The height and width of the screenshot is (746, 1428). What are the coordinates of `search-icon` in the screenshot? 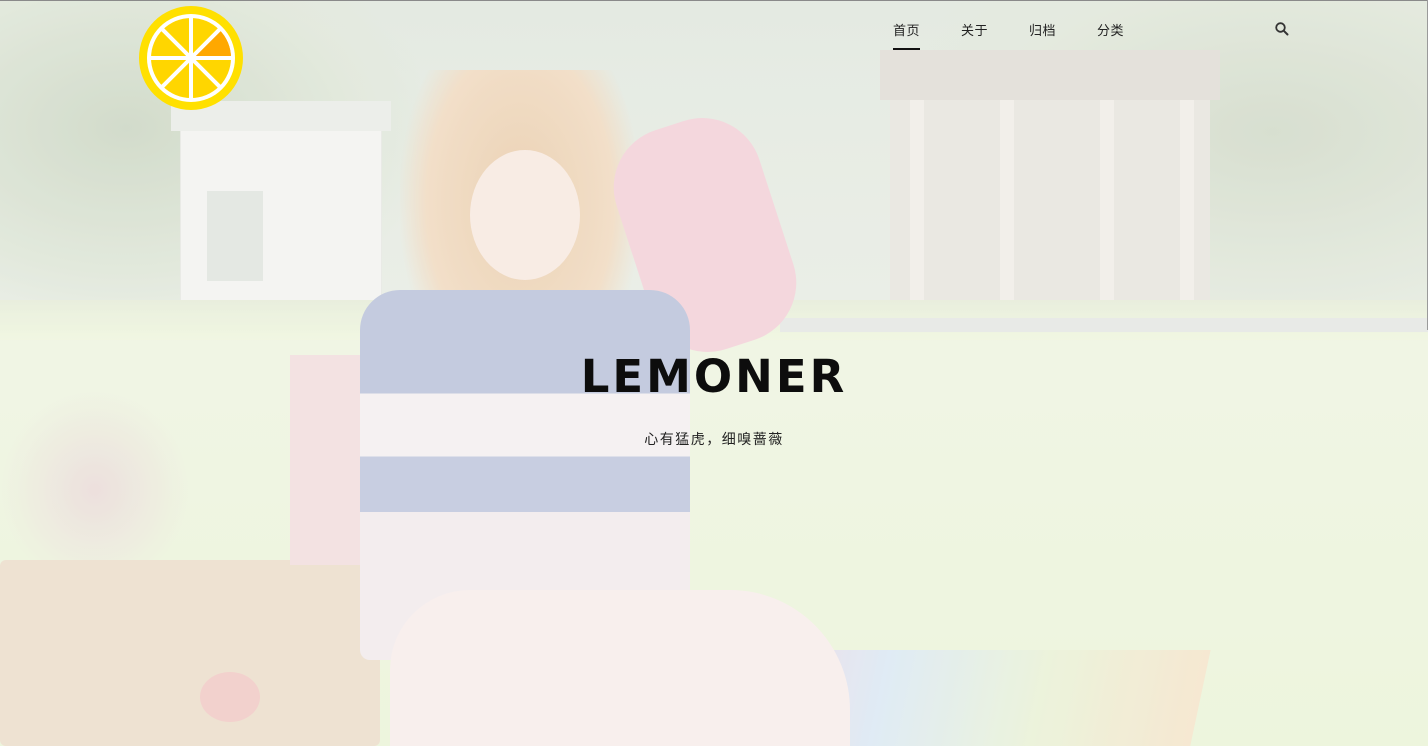 It's located at (1282, 29).